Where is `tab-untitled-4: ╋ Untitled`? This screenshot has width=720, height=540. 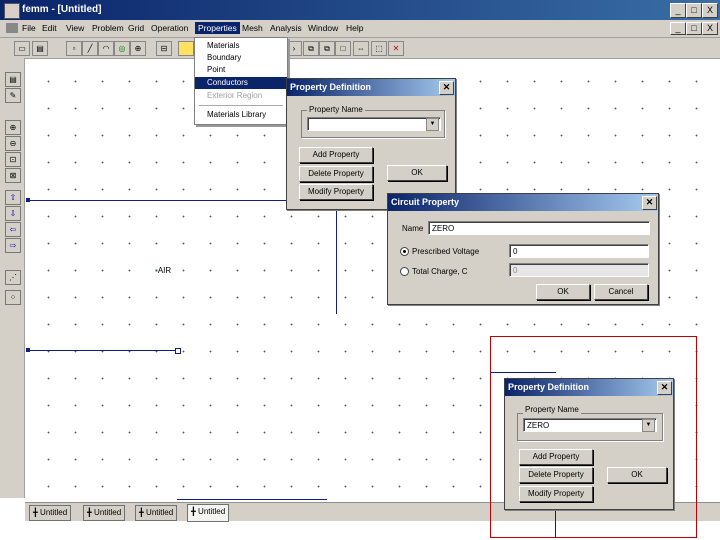 tab-untitled-4: ╋ Untitled is located at coordinates (208, 513).